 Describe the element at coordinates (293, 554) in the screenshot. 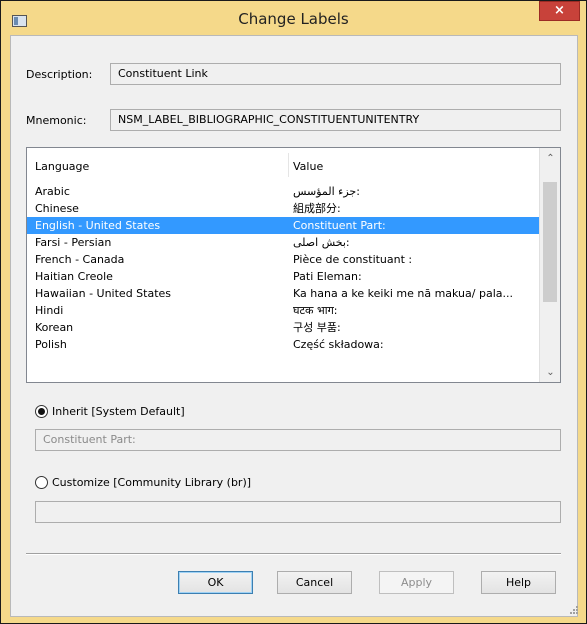

I see `separator` at that location.